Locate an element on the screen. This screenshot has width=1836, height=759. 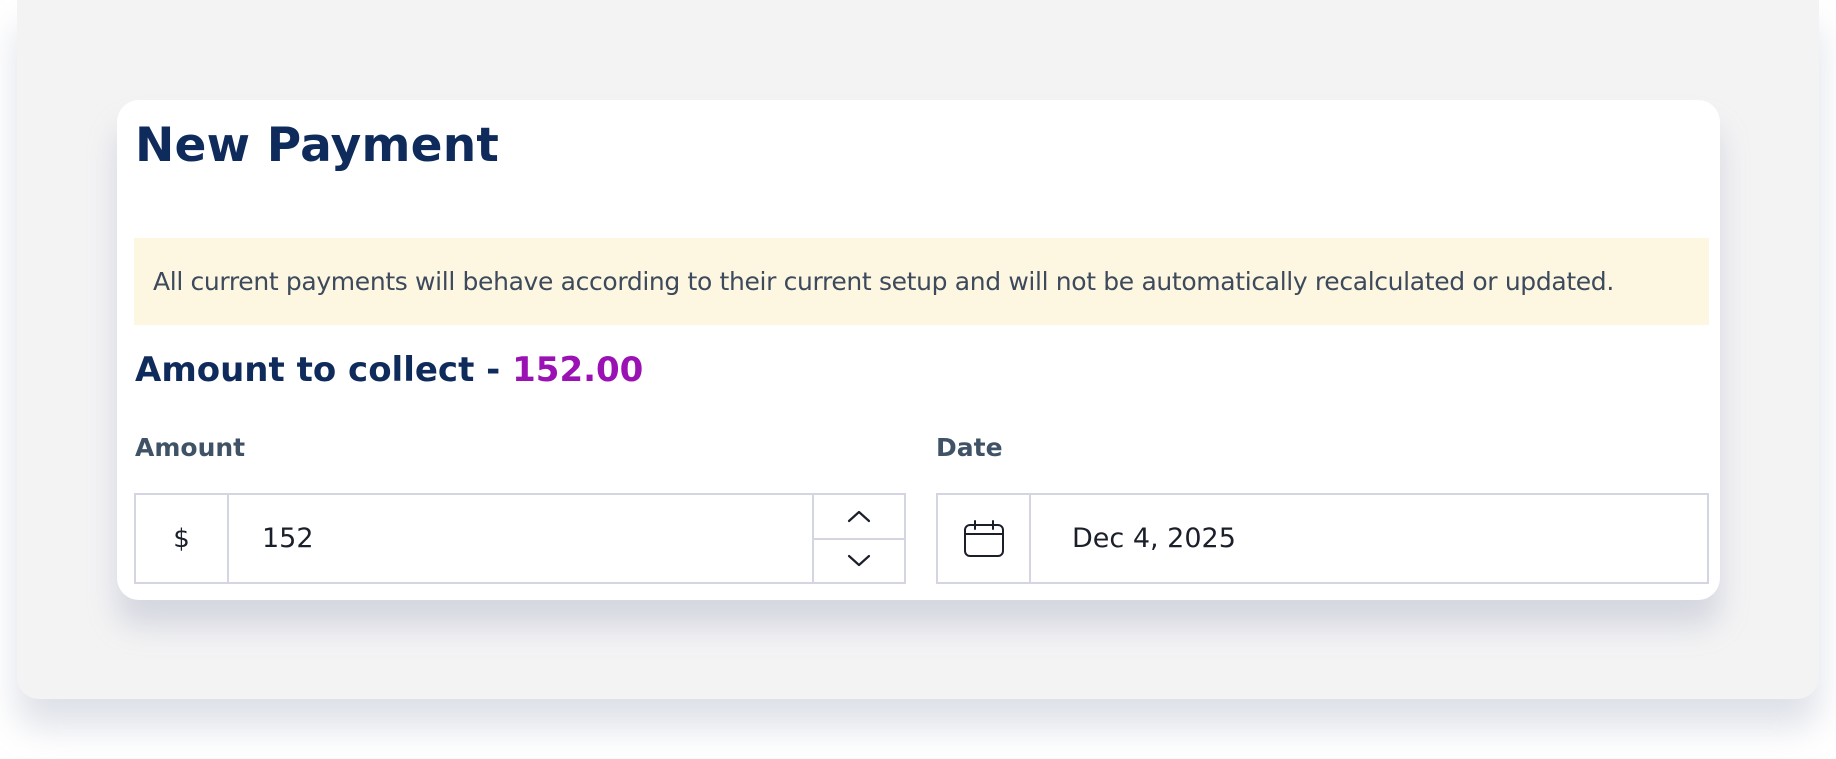
collect-label: Amount to collect - is located at coordinates (324, 370).